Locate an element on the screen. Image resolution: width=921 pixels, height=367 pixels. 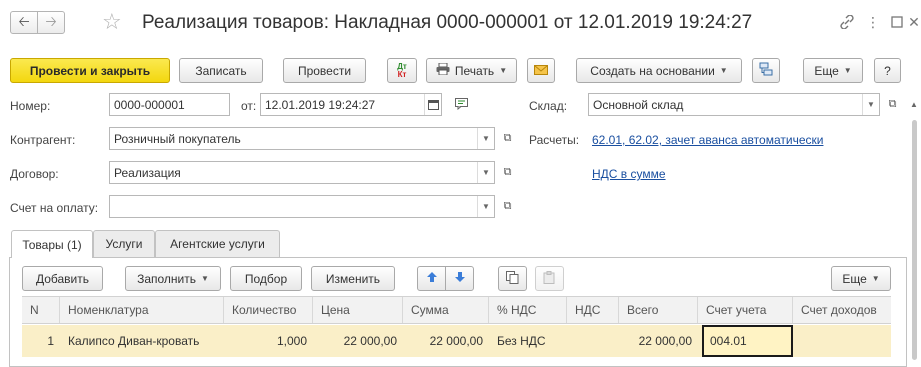
document-structure-icon is located at coordinates (766, 70).